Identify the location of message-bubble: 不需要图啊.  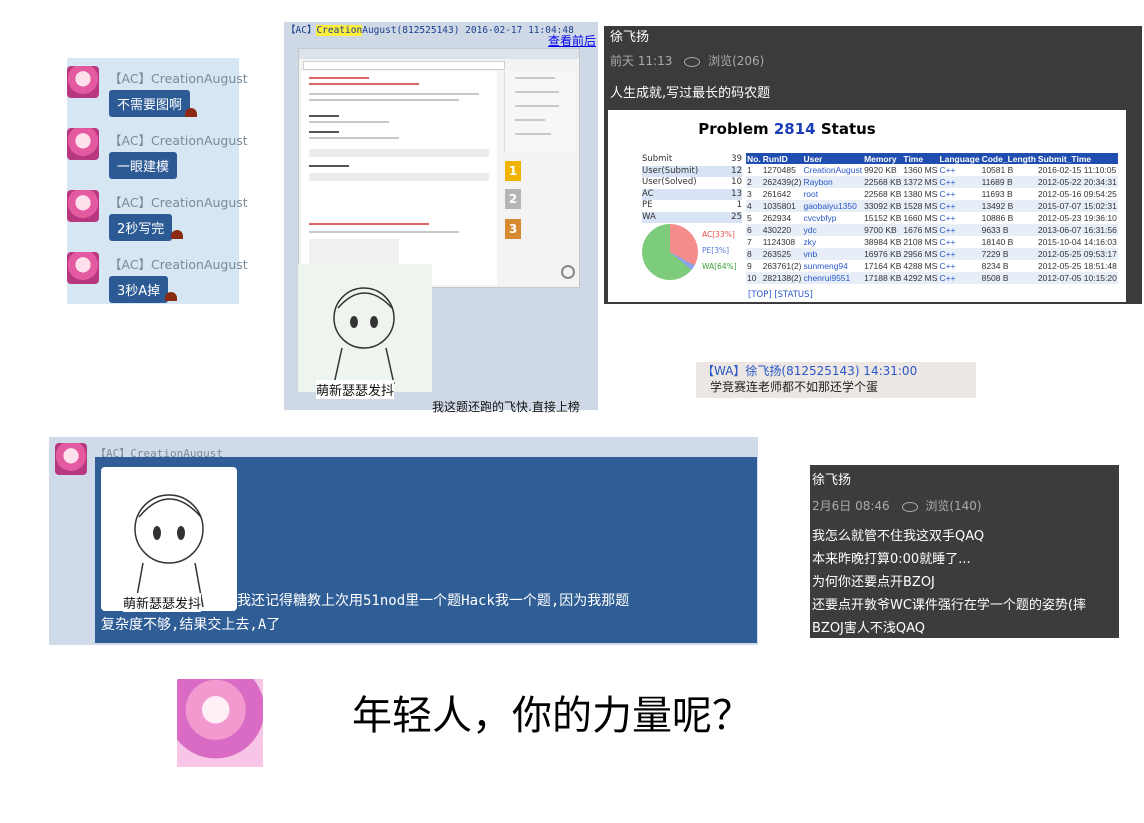
(150, 103).